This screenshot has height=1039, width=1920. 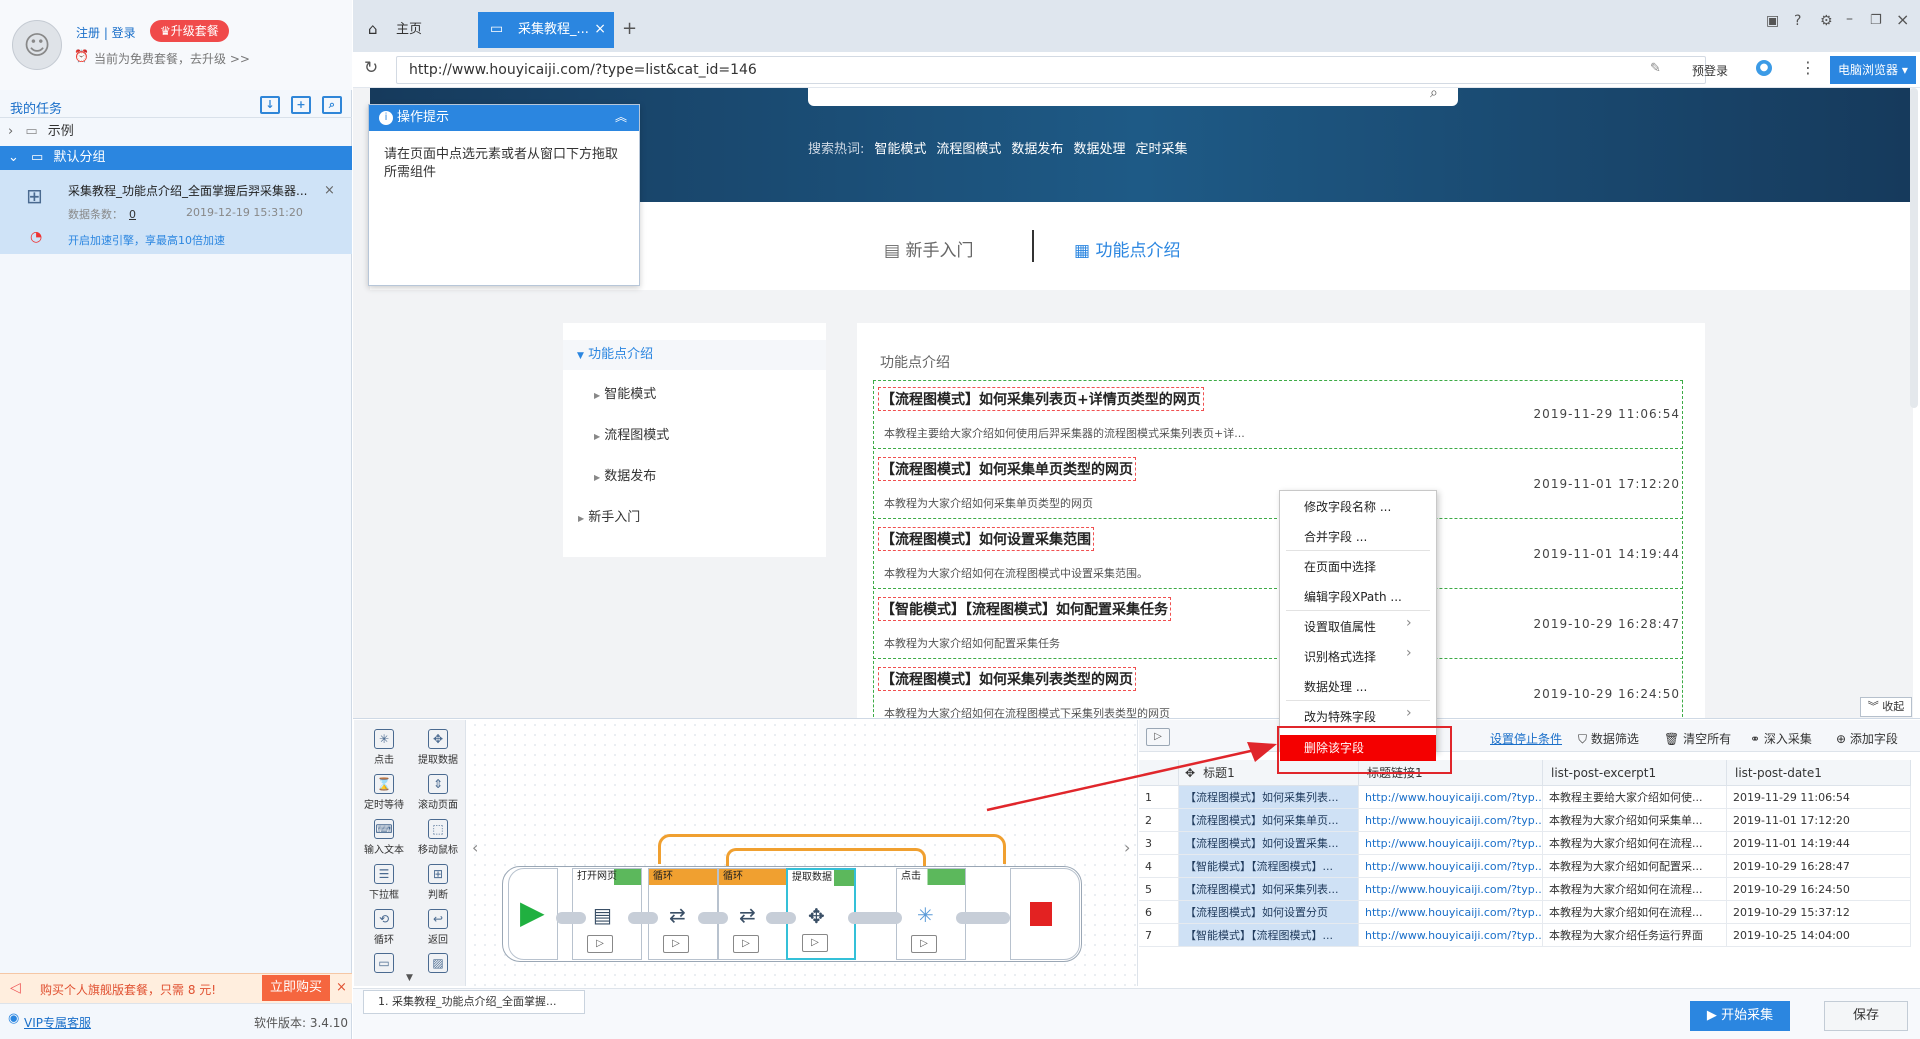 What do you see at coordinates (409, 978) in the screenshot?
I see `chevron-down-icon: ▼` at bounding box center [409, 978].